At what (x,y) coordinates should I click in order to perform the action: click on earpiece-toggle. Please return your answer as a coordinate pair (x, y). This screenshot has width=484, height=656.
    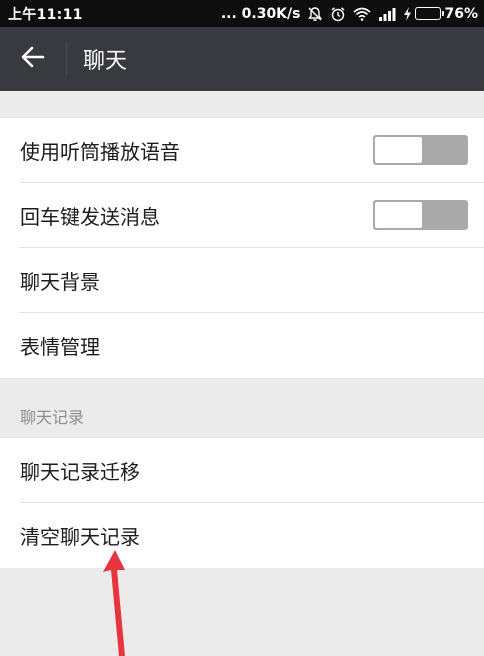
    Looking at the image, I should click on (420, 150).